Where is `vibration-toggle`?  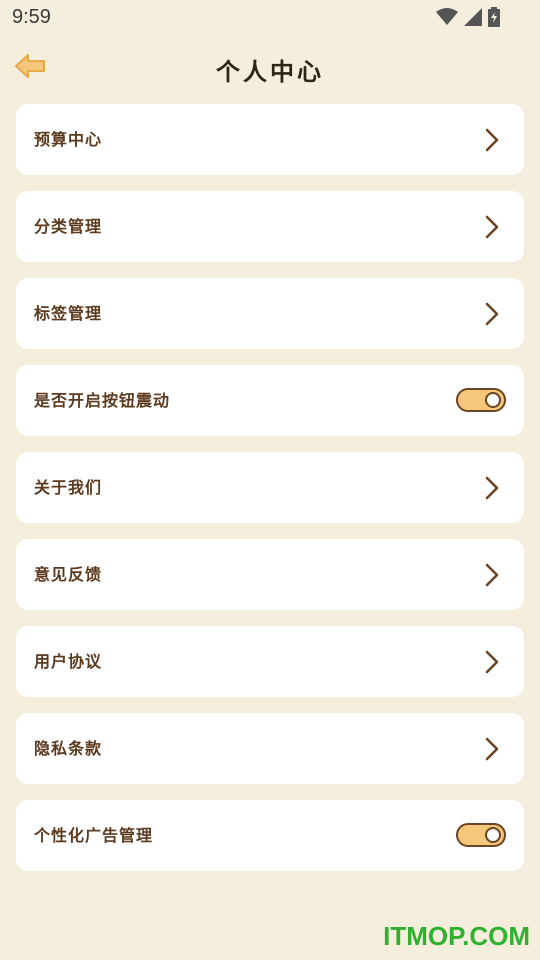
vibration-toggle is located at coordinates (481, 400).